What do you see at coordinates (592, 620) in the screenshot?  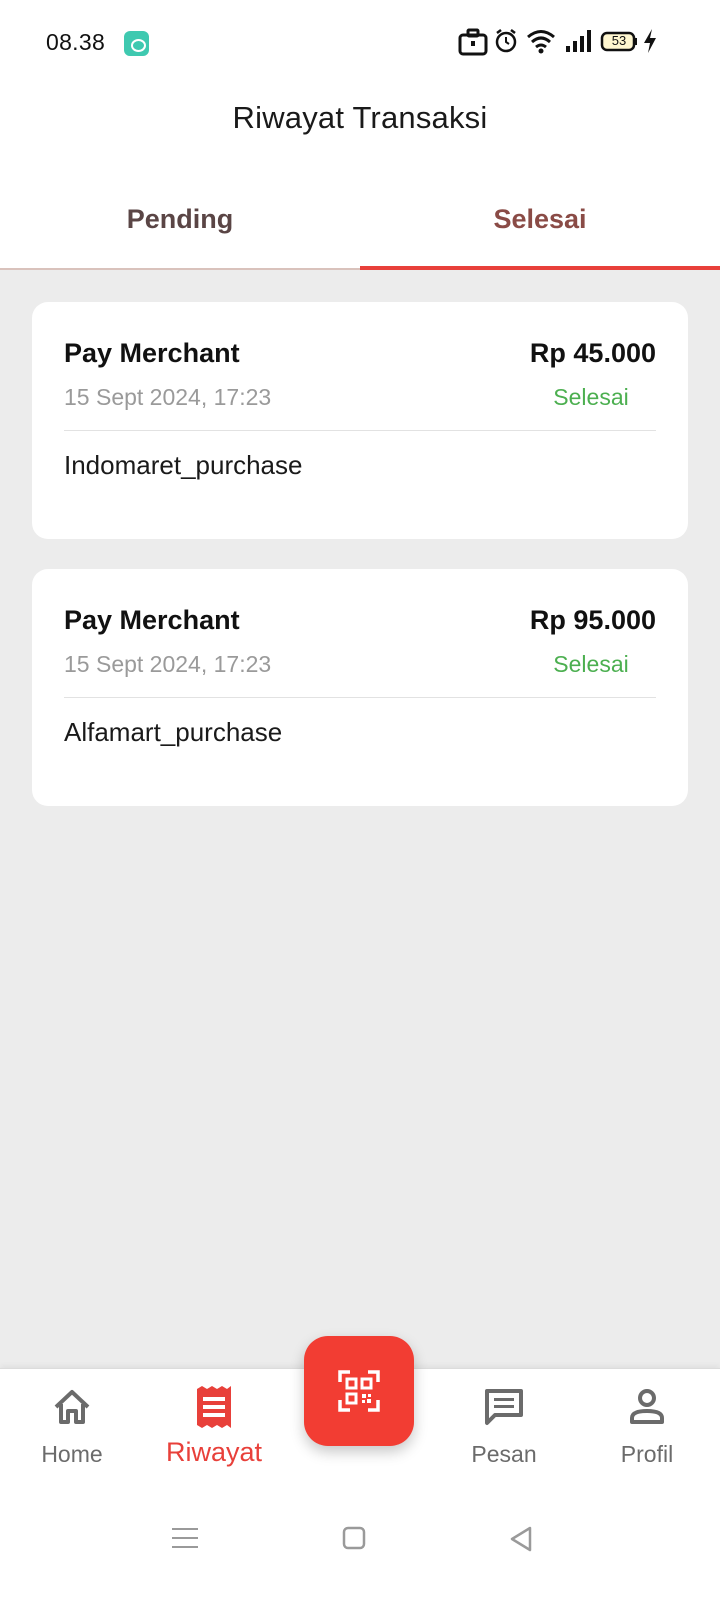 I see `transaction-amount: Rp 95.000` at bounding box center [592, 620].